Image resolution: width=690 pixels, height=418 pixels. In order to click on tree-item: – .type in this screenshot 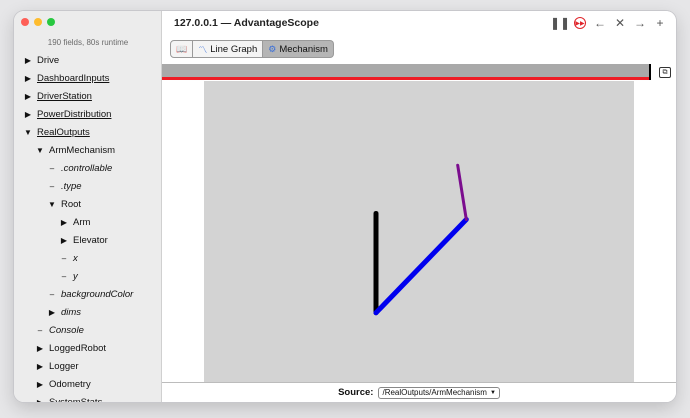, I will do `click(87, 186)`.